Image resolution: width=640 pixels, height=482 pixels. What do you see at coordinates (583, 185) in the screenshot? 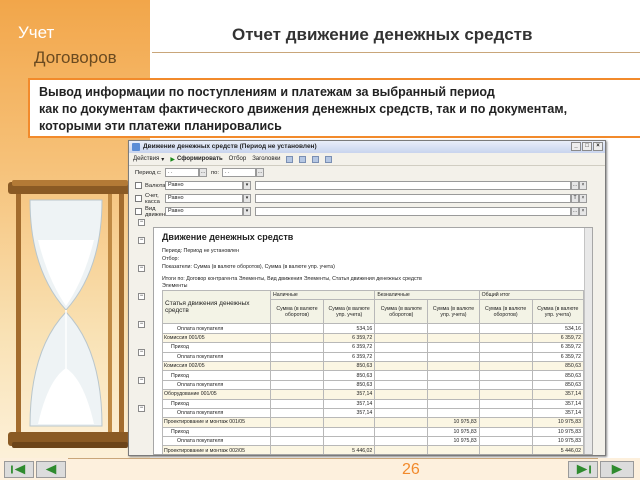
I see `currency-clear-button: ×` at bounding box center [583, 185].